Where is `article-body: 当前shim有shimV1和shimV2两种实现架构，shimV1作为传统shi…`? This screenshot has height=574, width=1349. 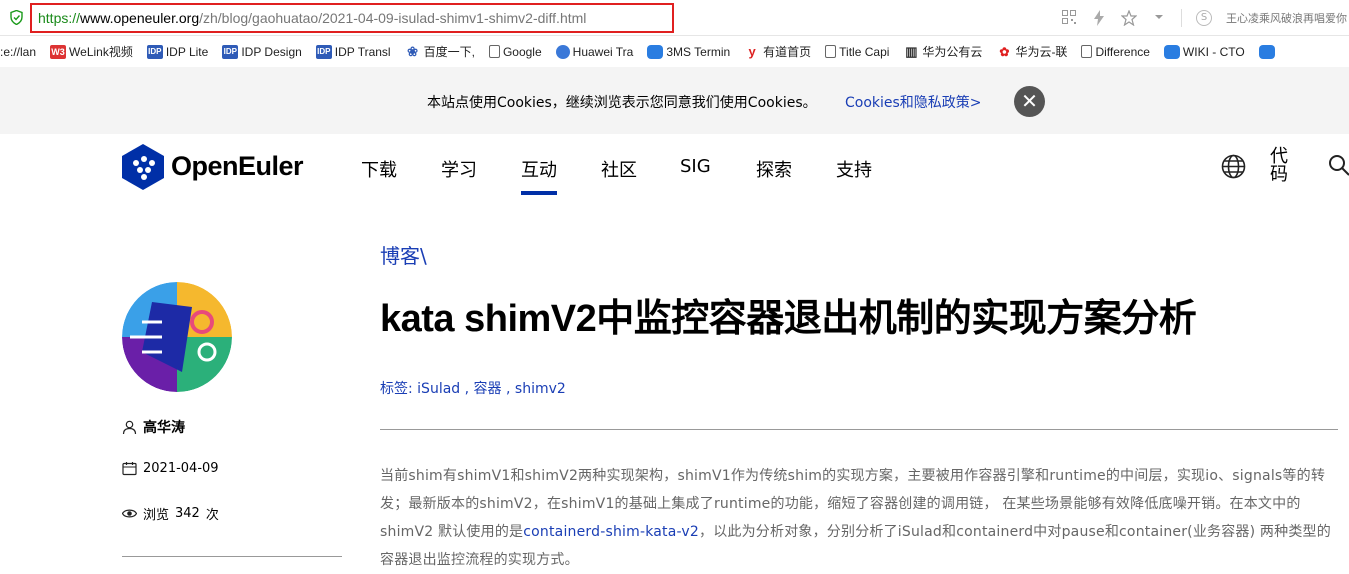 article-body: 当前shim有shimV1和shimV2两种实现架构，shimV1作为传统shi… is located at coordinates (859, 518).